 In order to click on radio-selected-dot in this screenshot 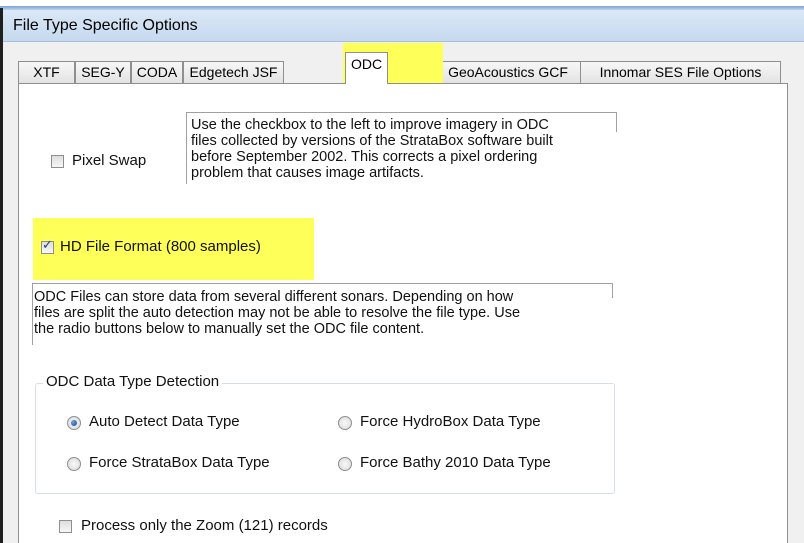, I will do `click(74, 423)`.